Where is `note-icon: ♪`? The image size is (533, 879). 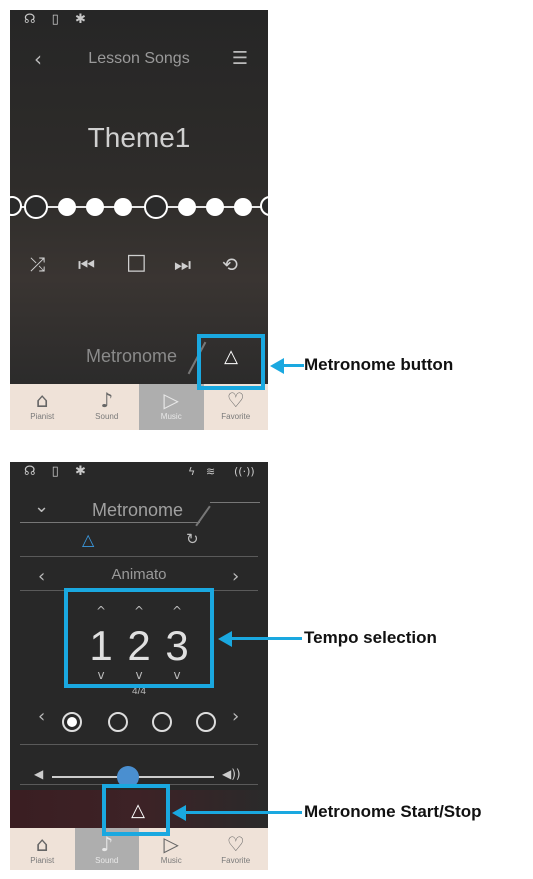 note-icon: ♪ is located at coordinates (107, 400).